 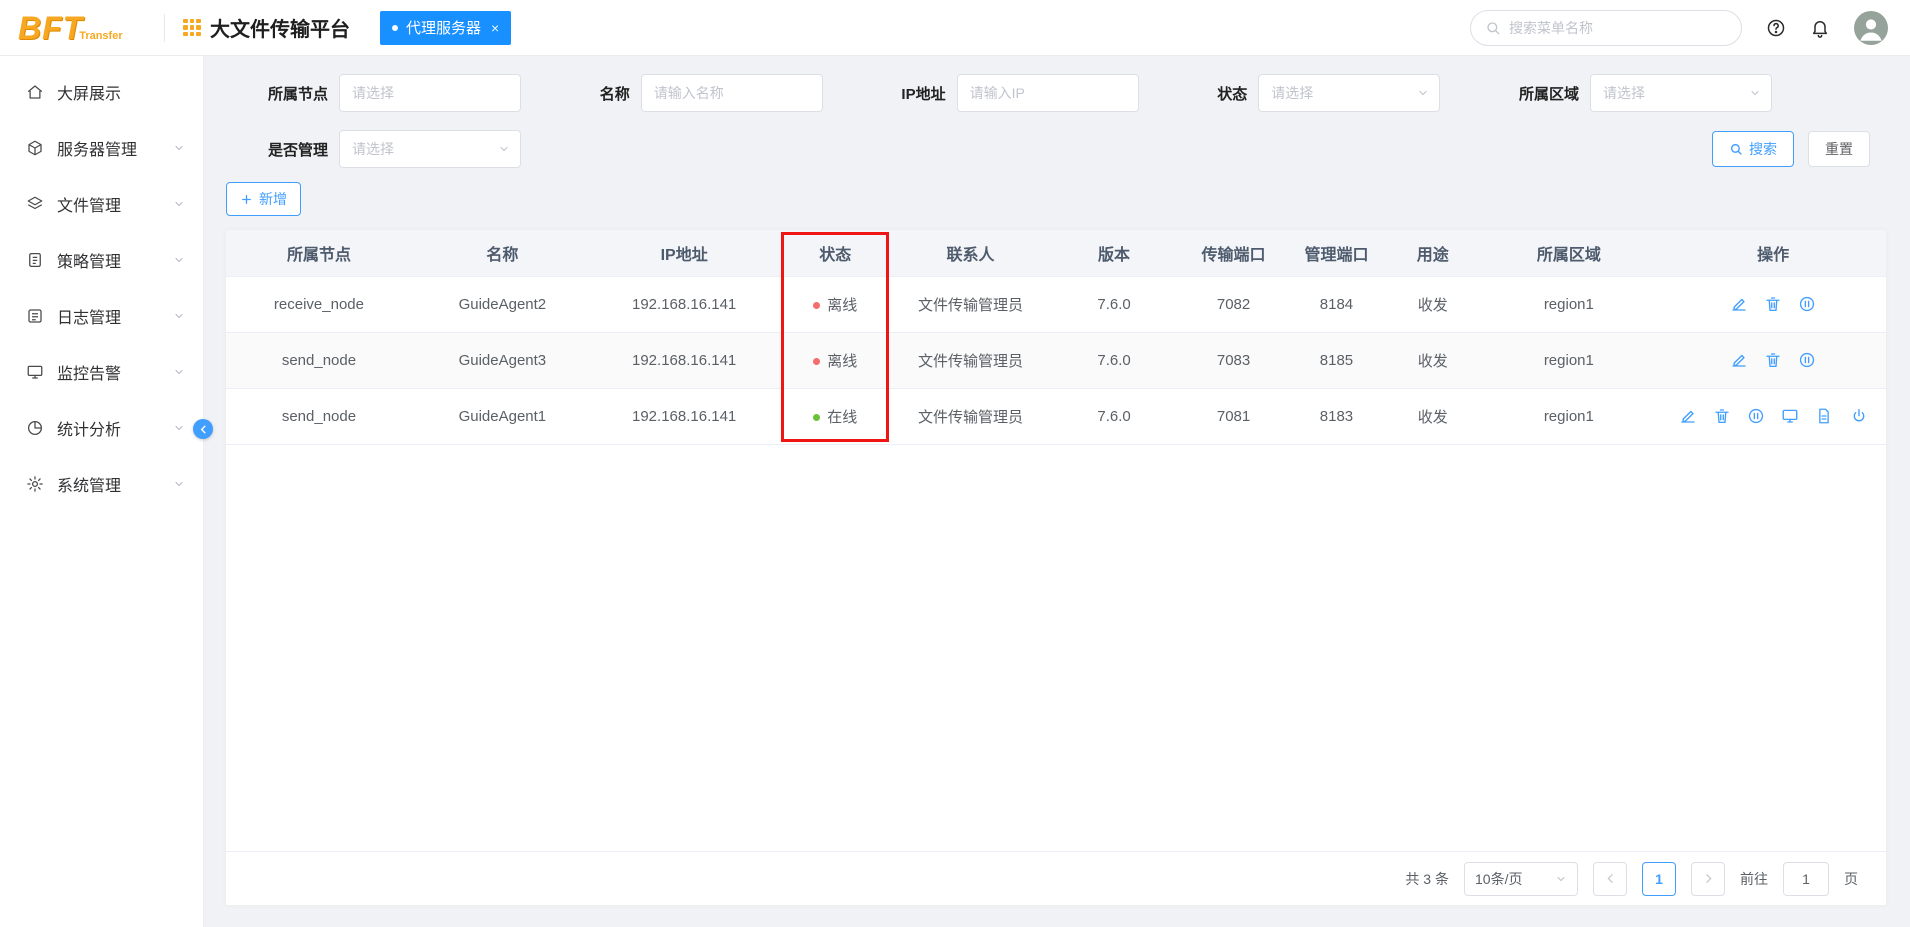 What do you see at coordinates (1753, 149) in the screenshot?
I see `search-button: 搜索` at bounding box center [1753, 149].